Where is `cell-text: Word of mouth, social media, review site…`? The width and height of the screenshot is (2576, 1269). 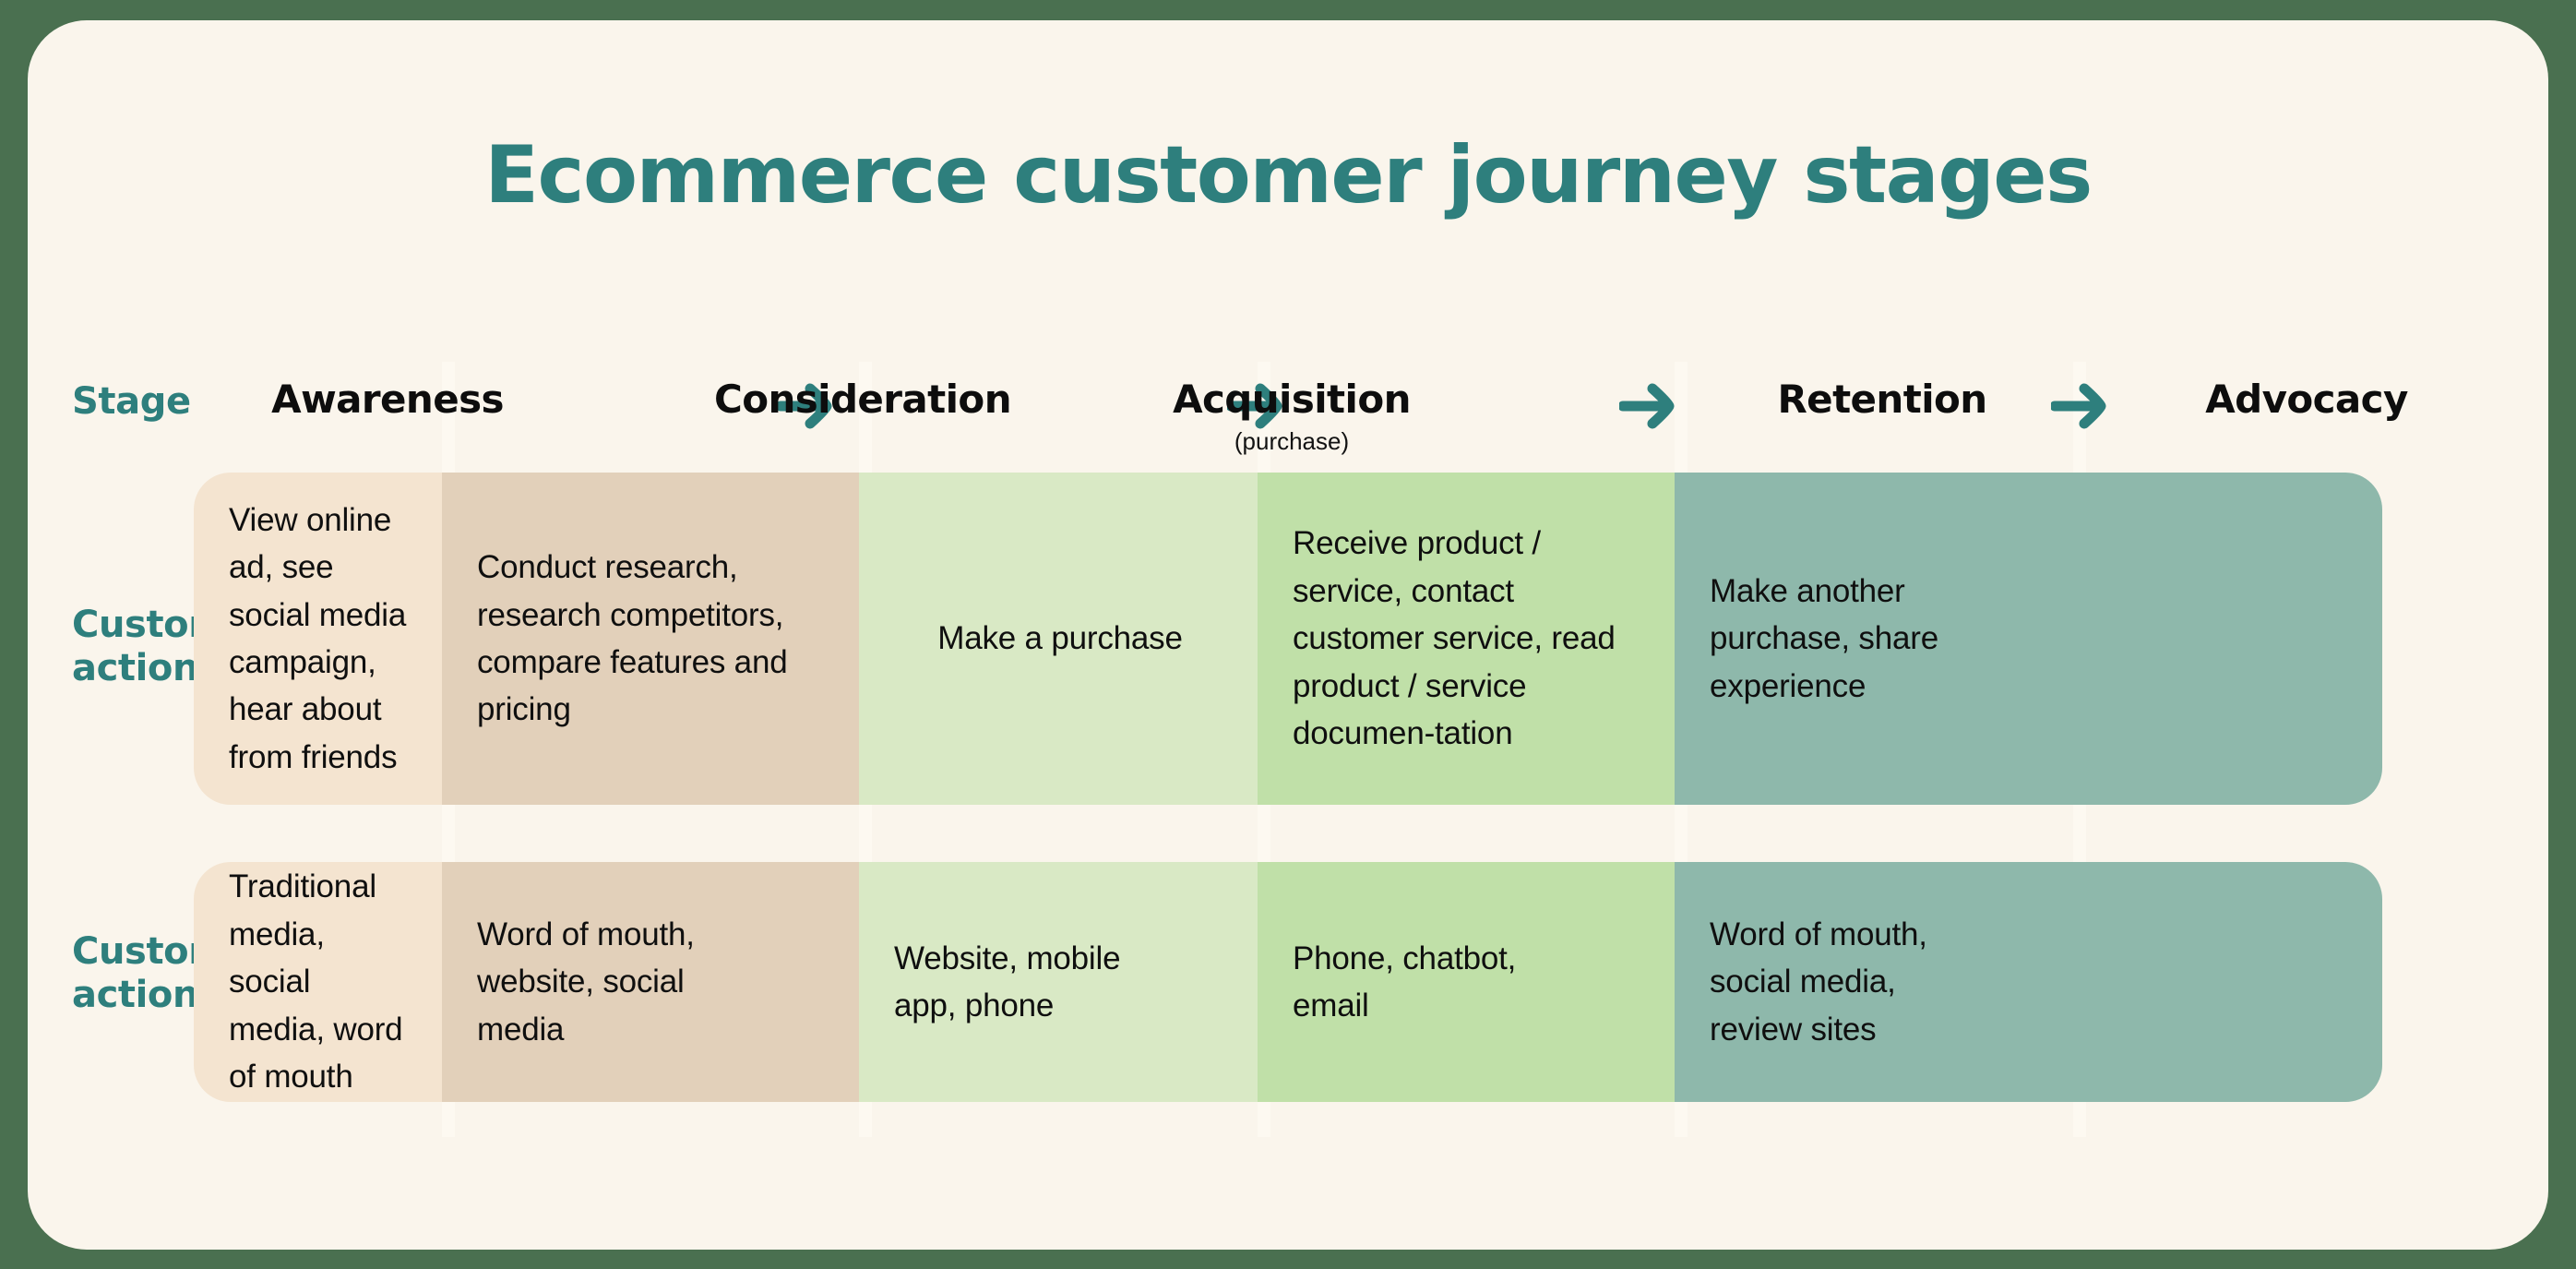
cell-text: Word of mouth, social media, review site… is located at coordinates (1818, 982).